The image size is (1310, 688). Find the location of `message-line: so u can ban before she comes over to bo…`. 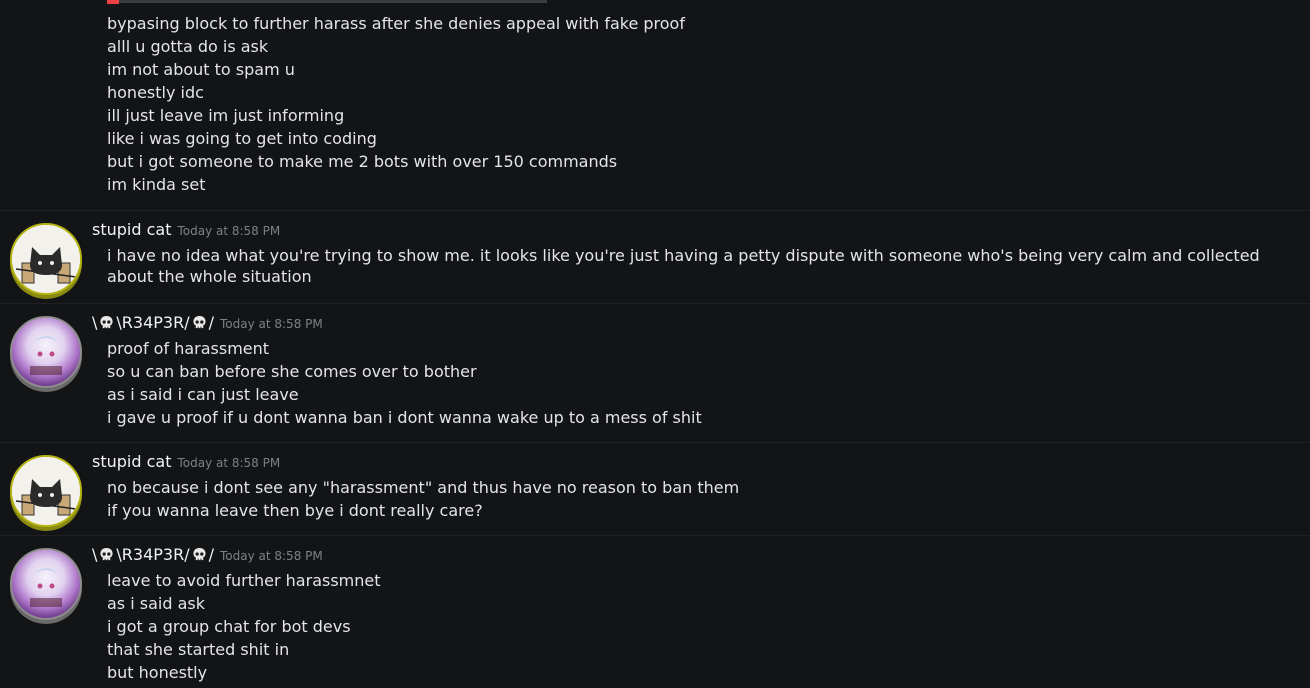

message-line: so u can ban before she comes over to bo… is located at coordinates (704, 371).